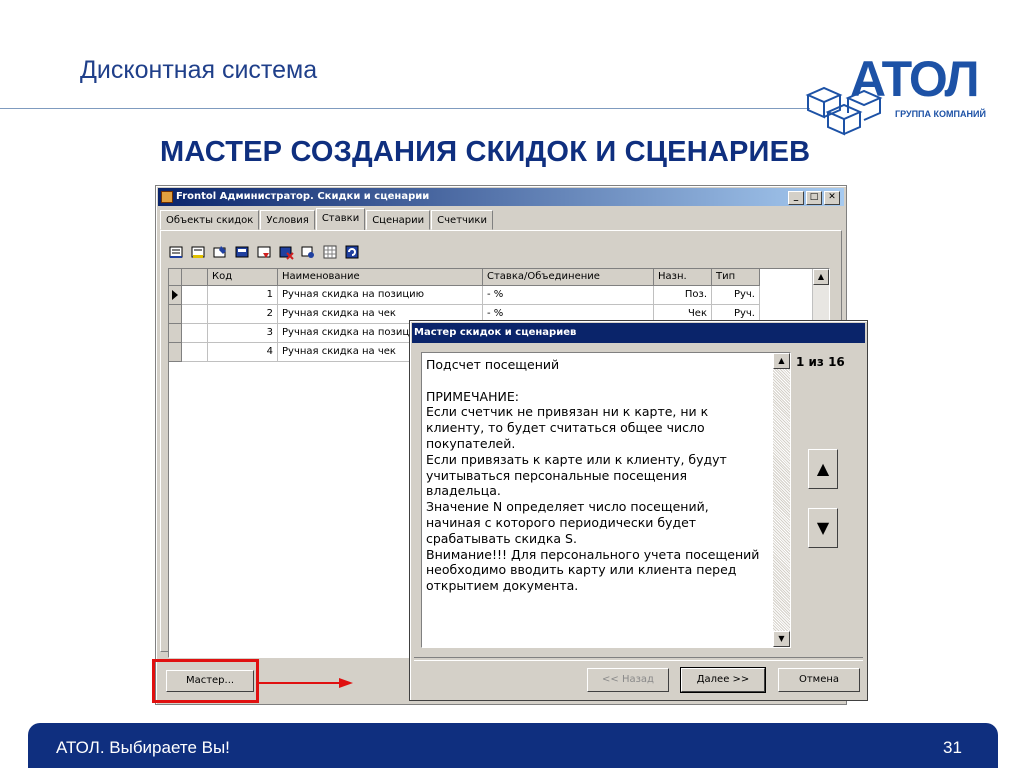 This screenshot has width=1024, height=768. What do you see at coordinates (195, 277) in the screenshot?
I see `blank-header` at bounding box center [195, 277].